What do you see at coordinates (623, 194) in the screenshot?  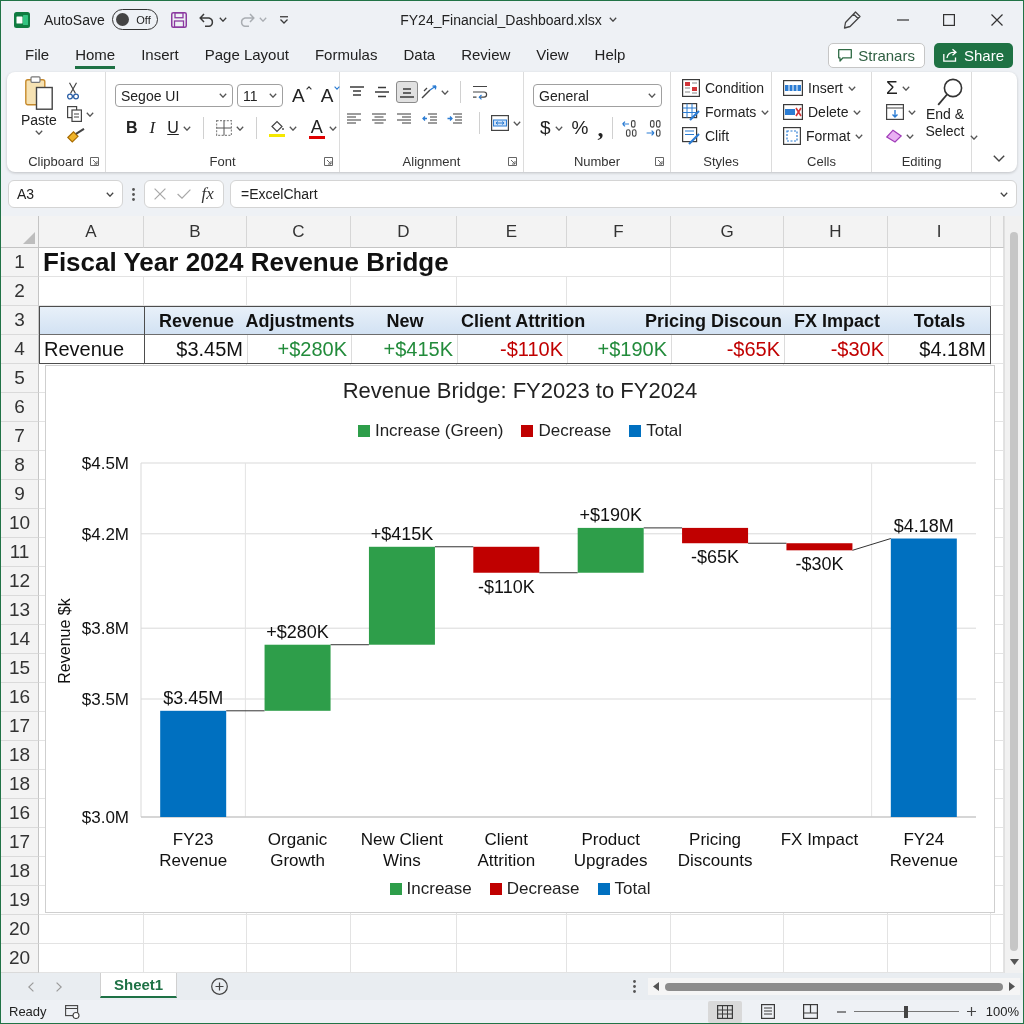 I see `formula-input: =ExcelChart` at bounding box center [623, 194].